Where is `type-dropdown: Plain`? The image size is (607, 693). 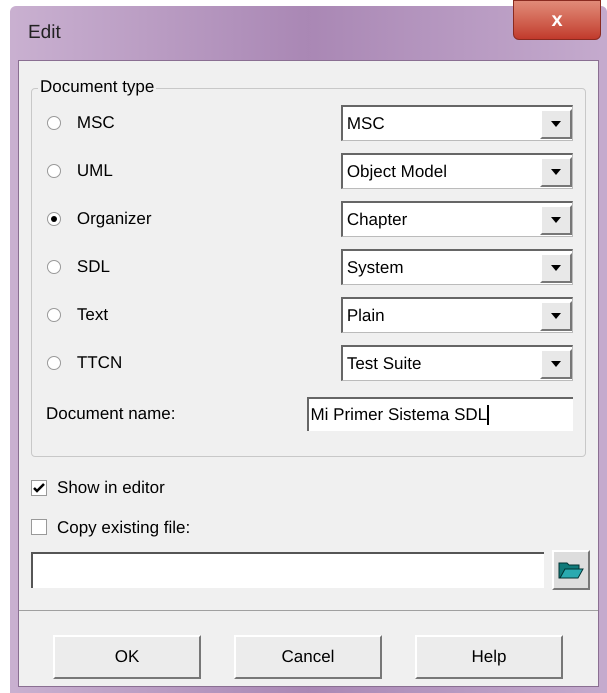
type-dropdown: Plain is located at coordinates (456, 315).